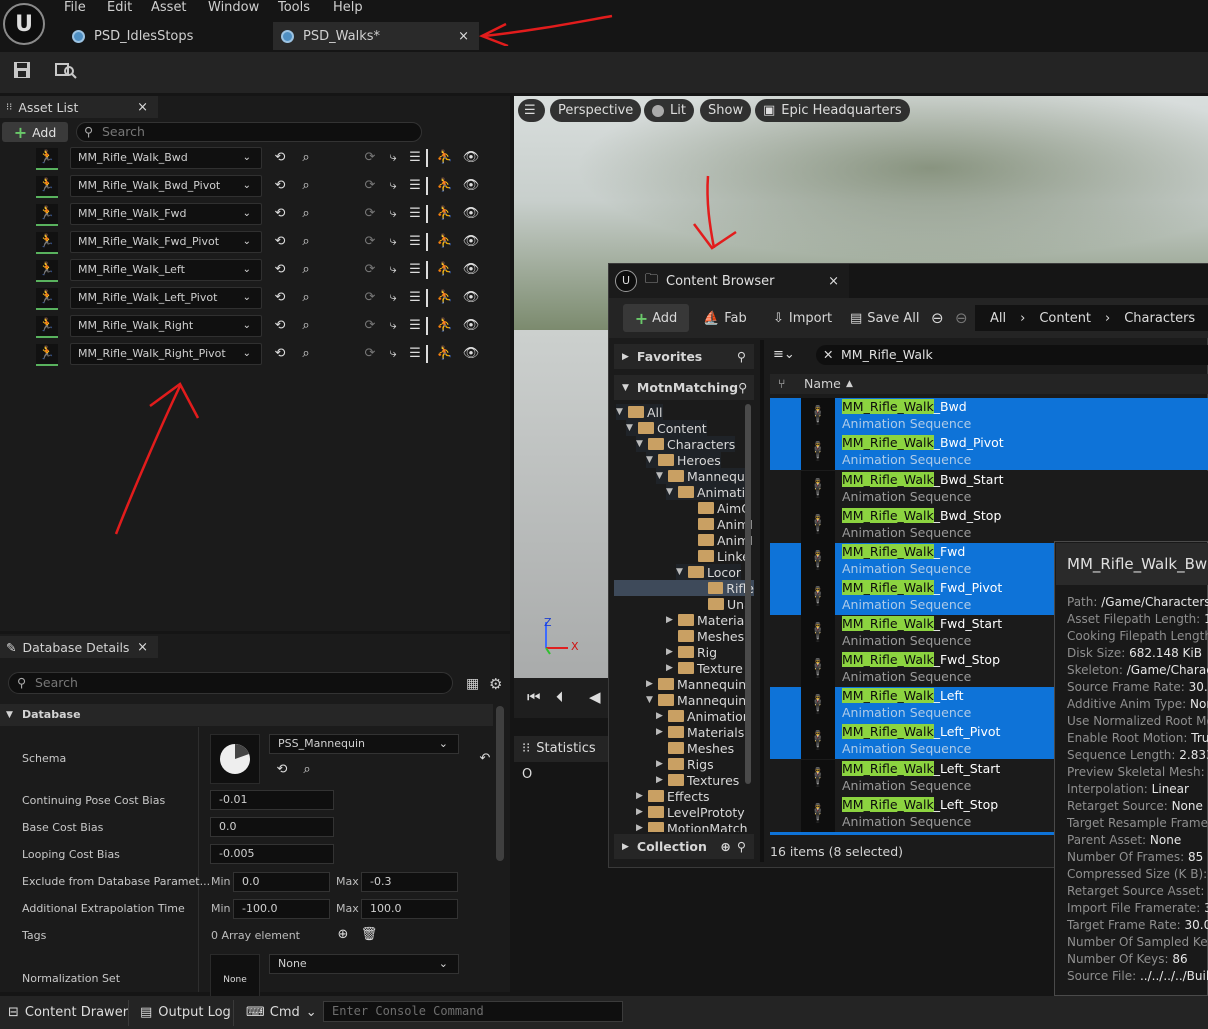 The height and width of the screenshot is (1029, 1208). I want to click on menu-window: Window, so click(233, 8).